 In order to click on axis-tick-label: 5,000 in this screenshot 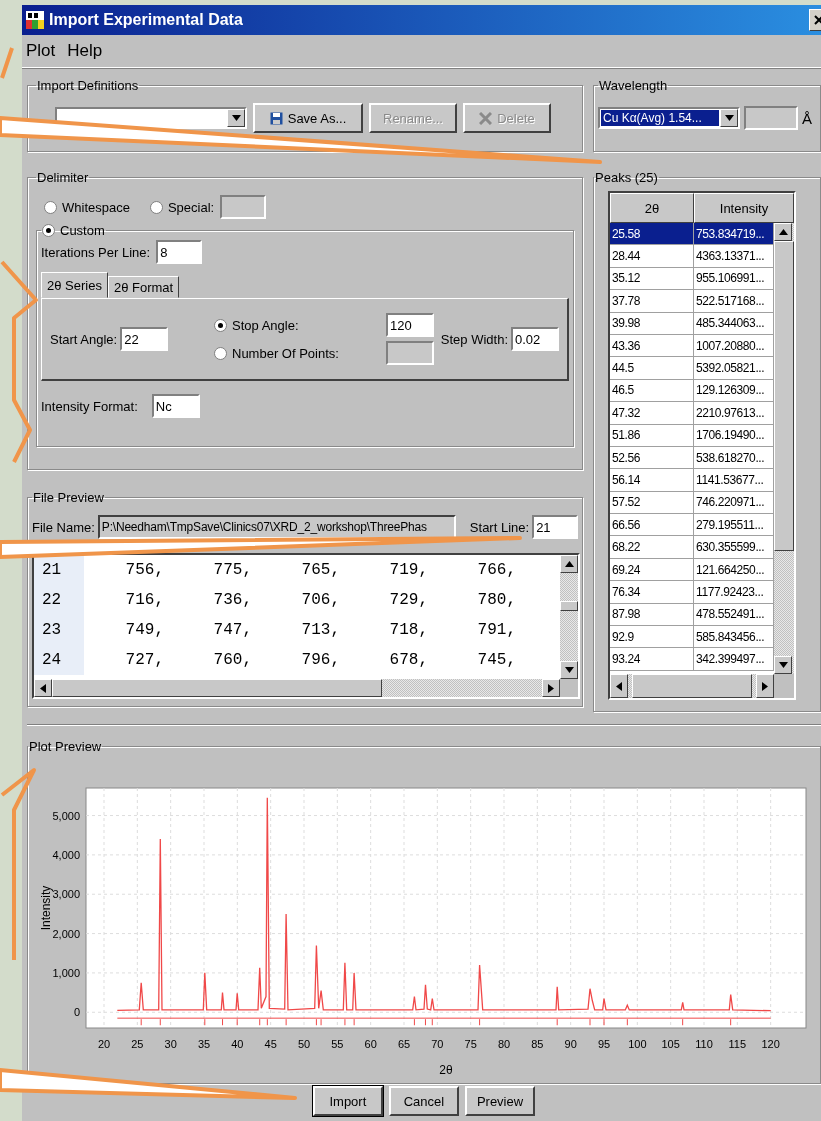, I will do `click(66, 815)`.